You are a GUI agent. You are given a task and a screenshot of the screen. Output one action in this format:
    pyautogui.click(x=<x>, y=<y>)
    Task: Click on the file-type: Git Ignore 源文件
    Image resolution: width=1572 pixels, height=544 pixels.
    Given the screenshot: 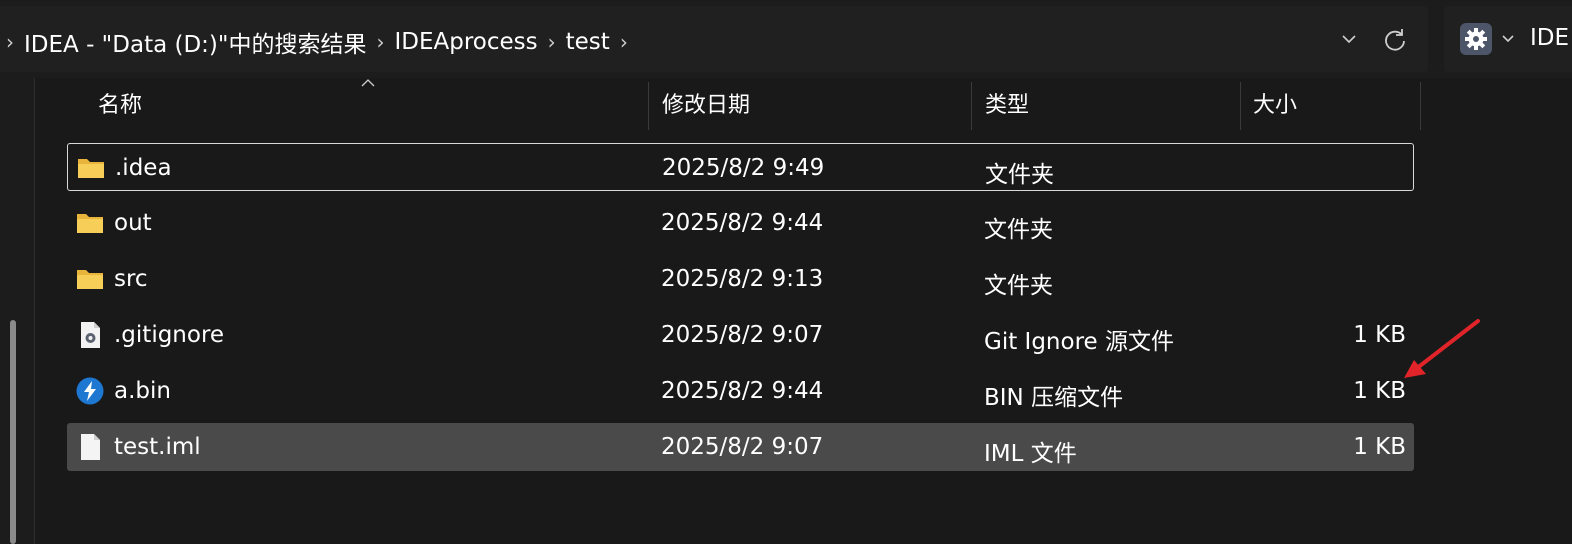 What is the action you would take?
    pyautogui.click(x=1079, y=342)
    